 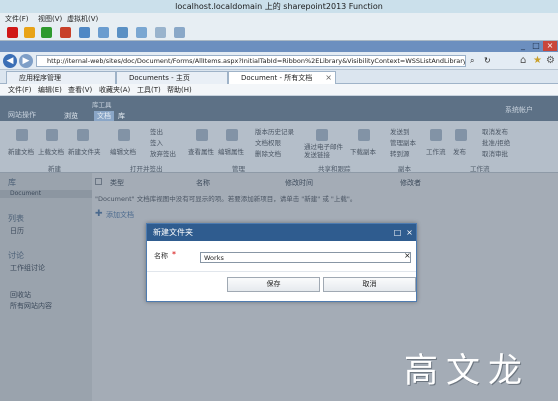 What do you see at coordinates (487, 60) in the screenshot?
I see `refresh-icon: ↻` at bounding box center [487, 60].